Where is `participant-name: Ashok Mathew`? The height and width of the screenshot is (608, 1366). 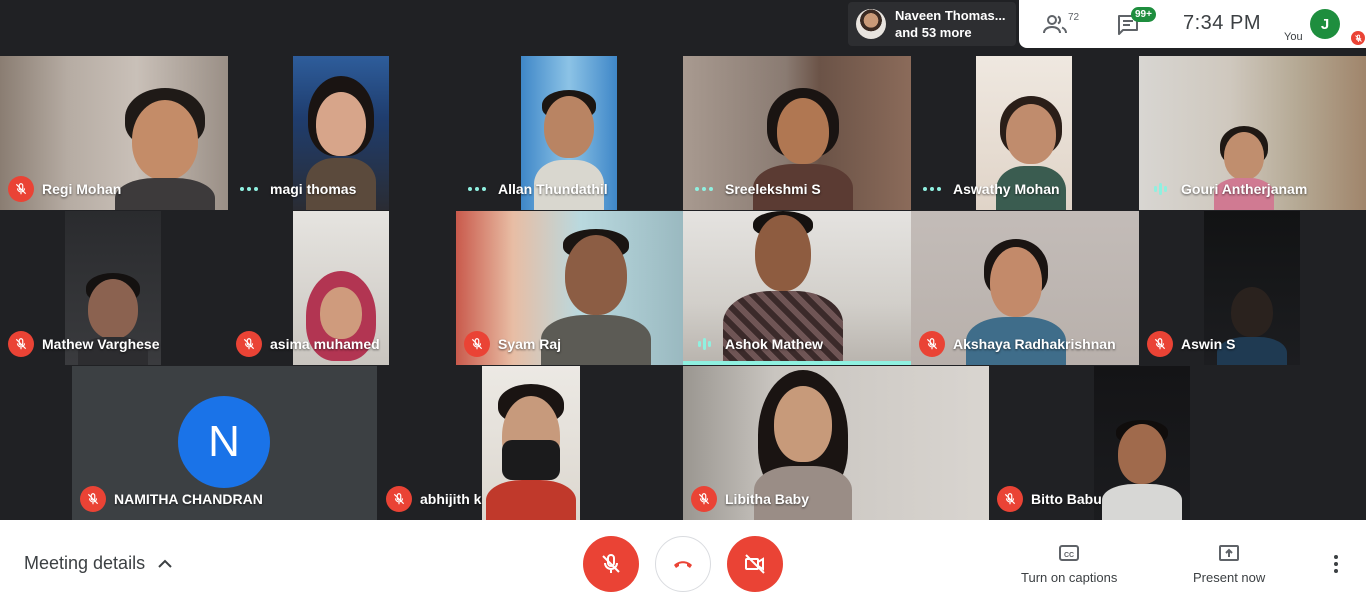
participant-name: Ashok Mathew is located at coordinates (774, 344).